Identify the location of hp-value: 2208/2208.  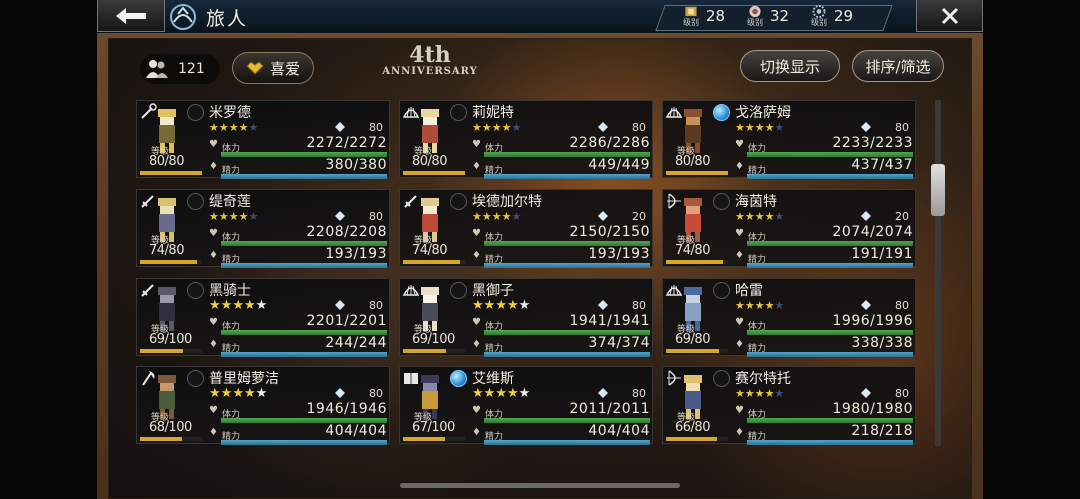
(346, 232).